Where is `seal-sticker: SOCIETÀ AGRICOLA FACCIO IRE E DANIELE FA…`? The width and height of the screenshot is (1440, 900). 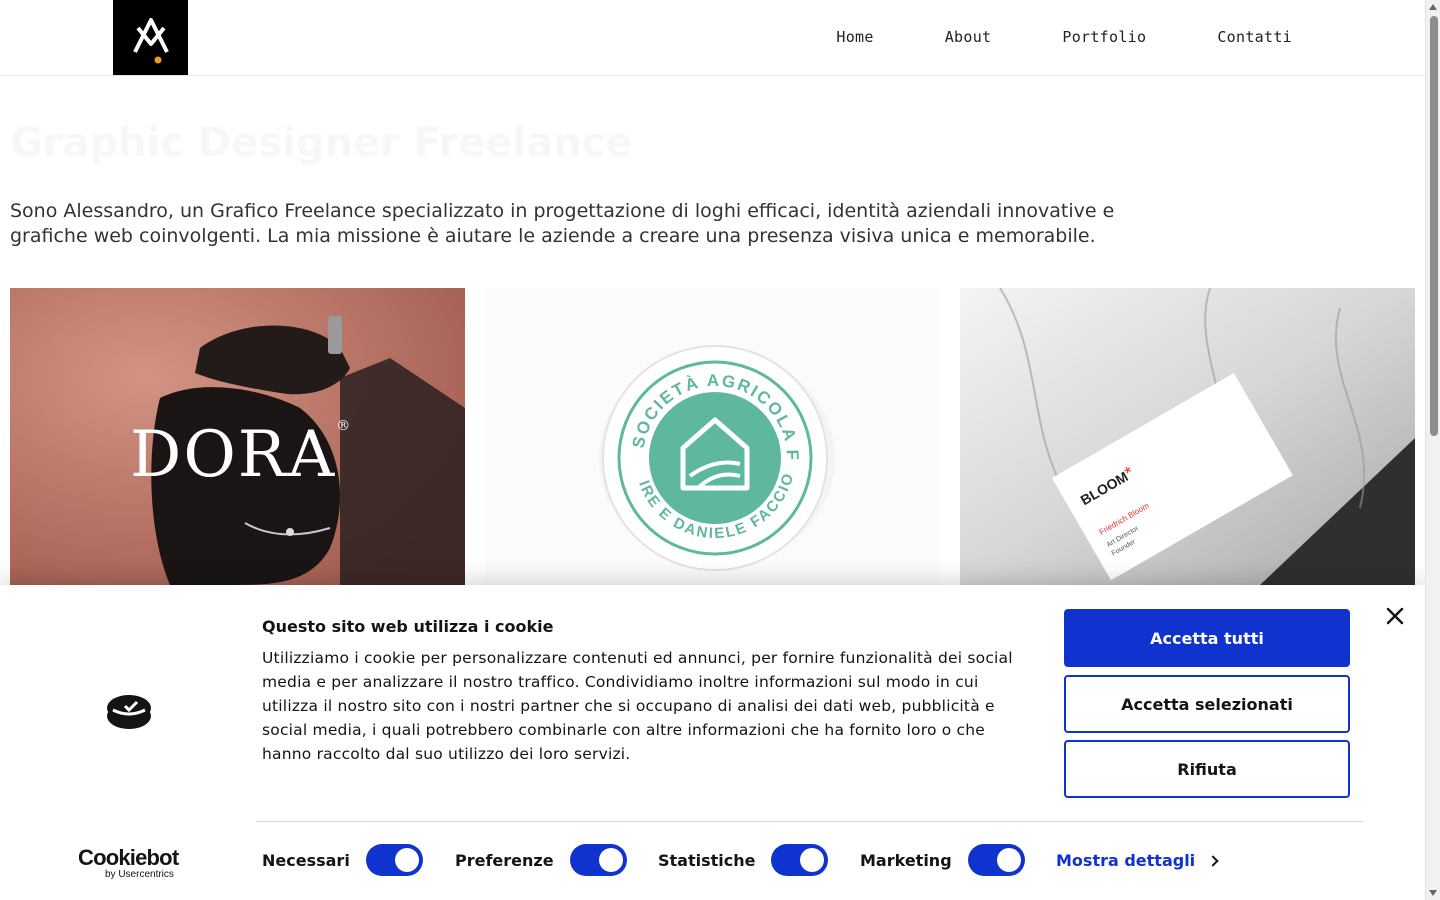 seal-sticker: SOCIETÀ AGRICOLA FACCIO IRE E DANIELE FA… is located at coordinates (660, 429).